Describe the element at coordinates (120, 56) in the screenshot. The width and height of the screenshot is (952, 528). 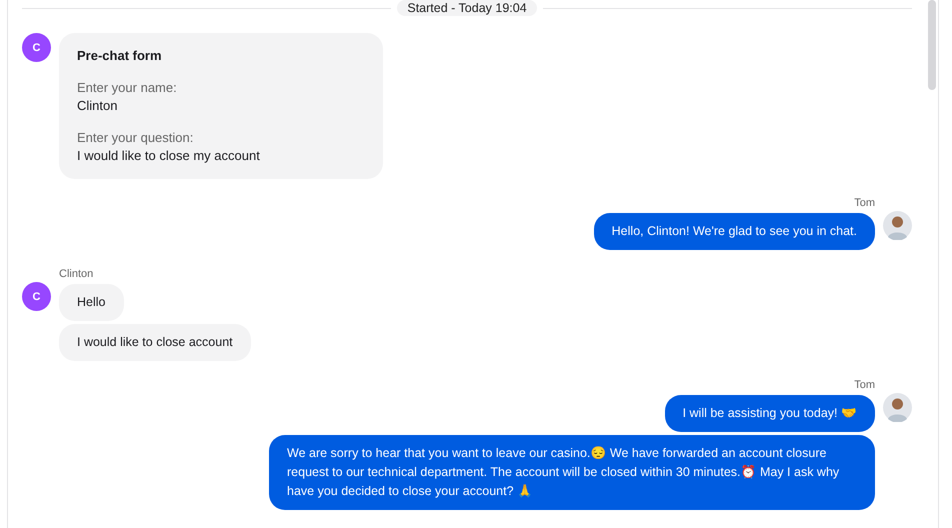
I see `form-title: Pre-chat form` at that location.